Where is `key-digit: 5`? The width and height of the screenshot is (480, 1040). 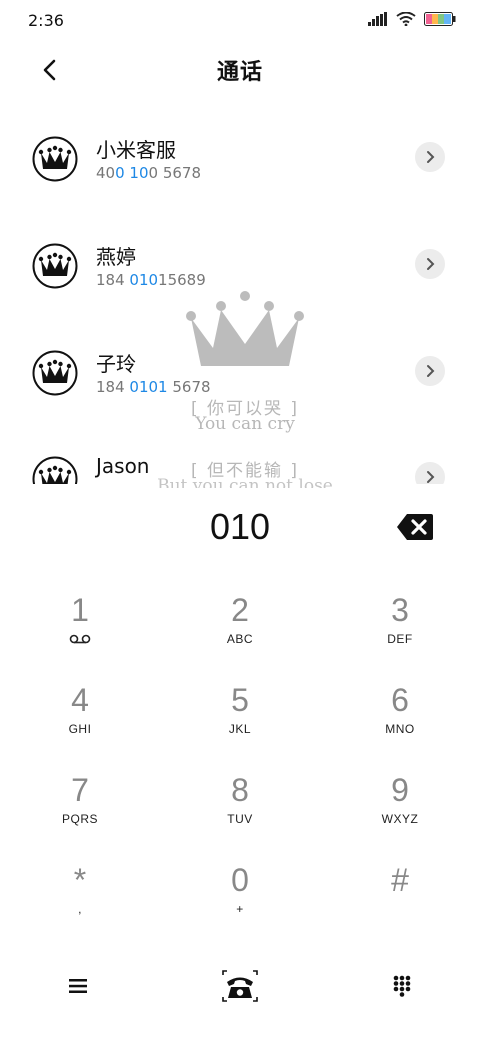
key-digit: 5 is located at coordinates (240, 700).